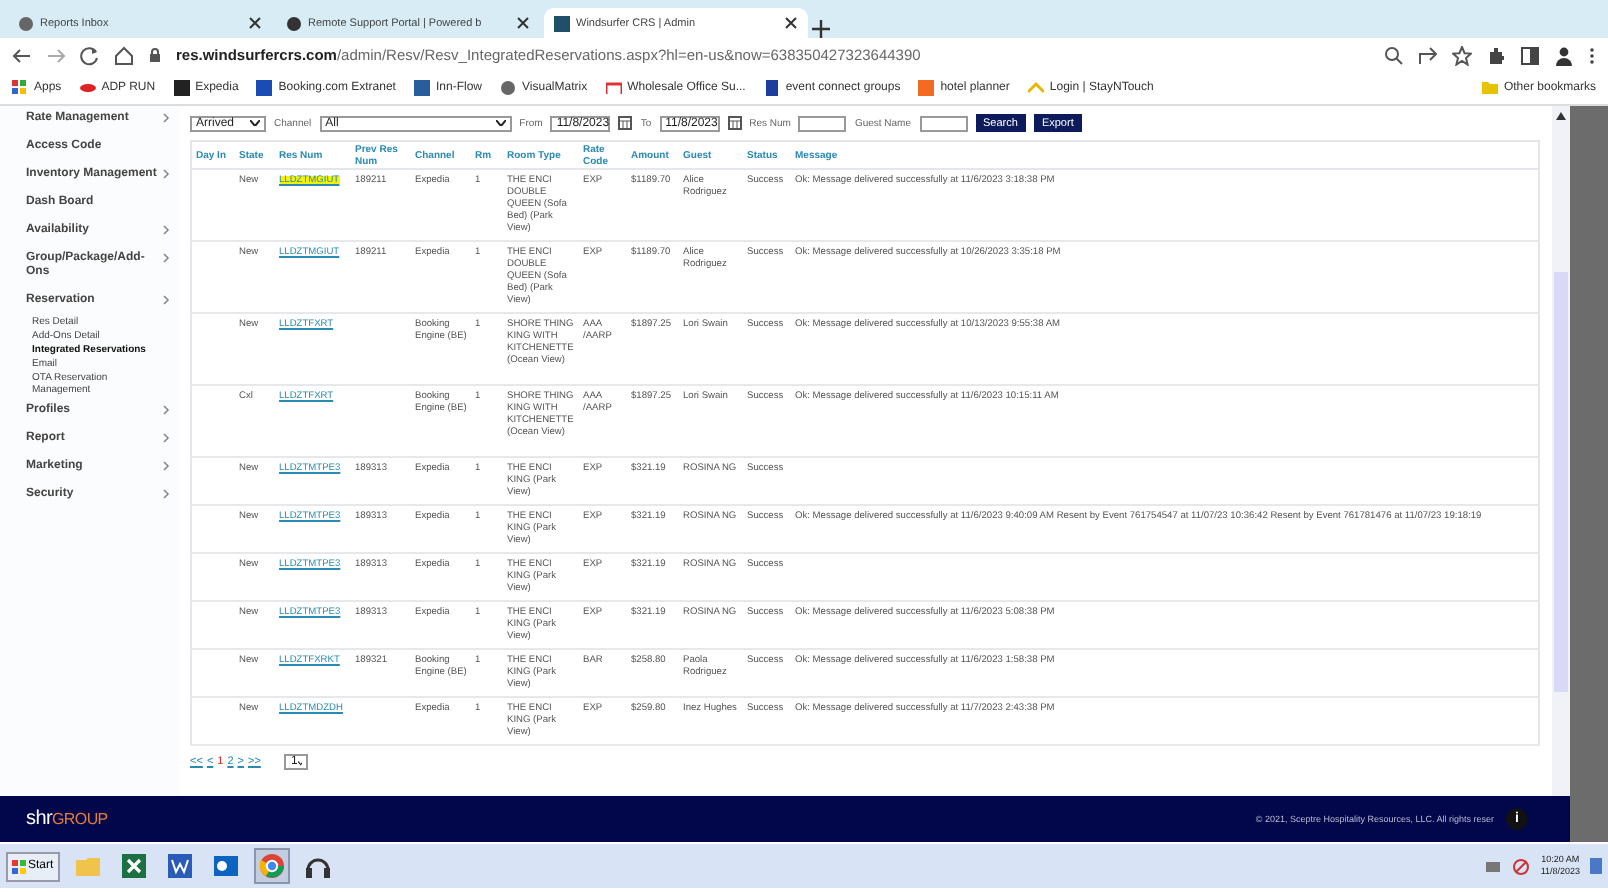 This screenshot has width=1608, height=892. Describe the element at coordinates (225, 866) in the screenshot. I see `mail-icon` at that location.